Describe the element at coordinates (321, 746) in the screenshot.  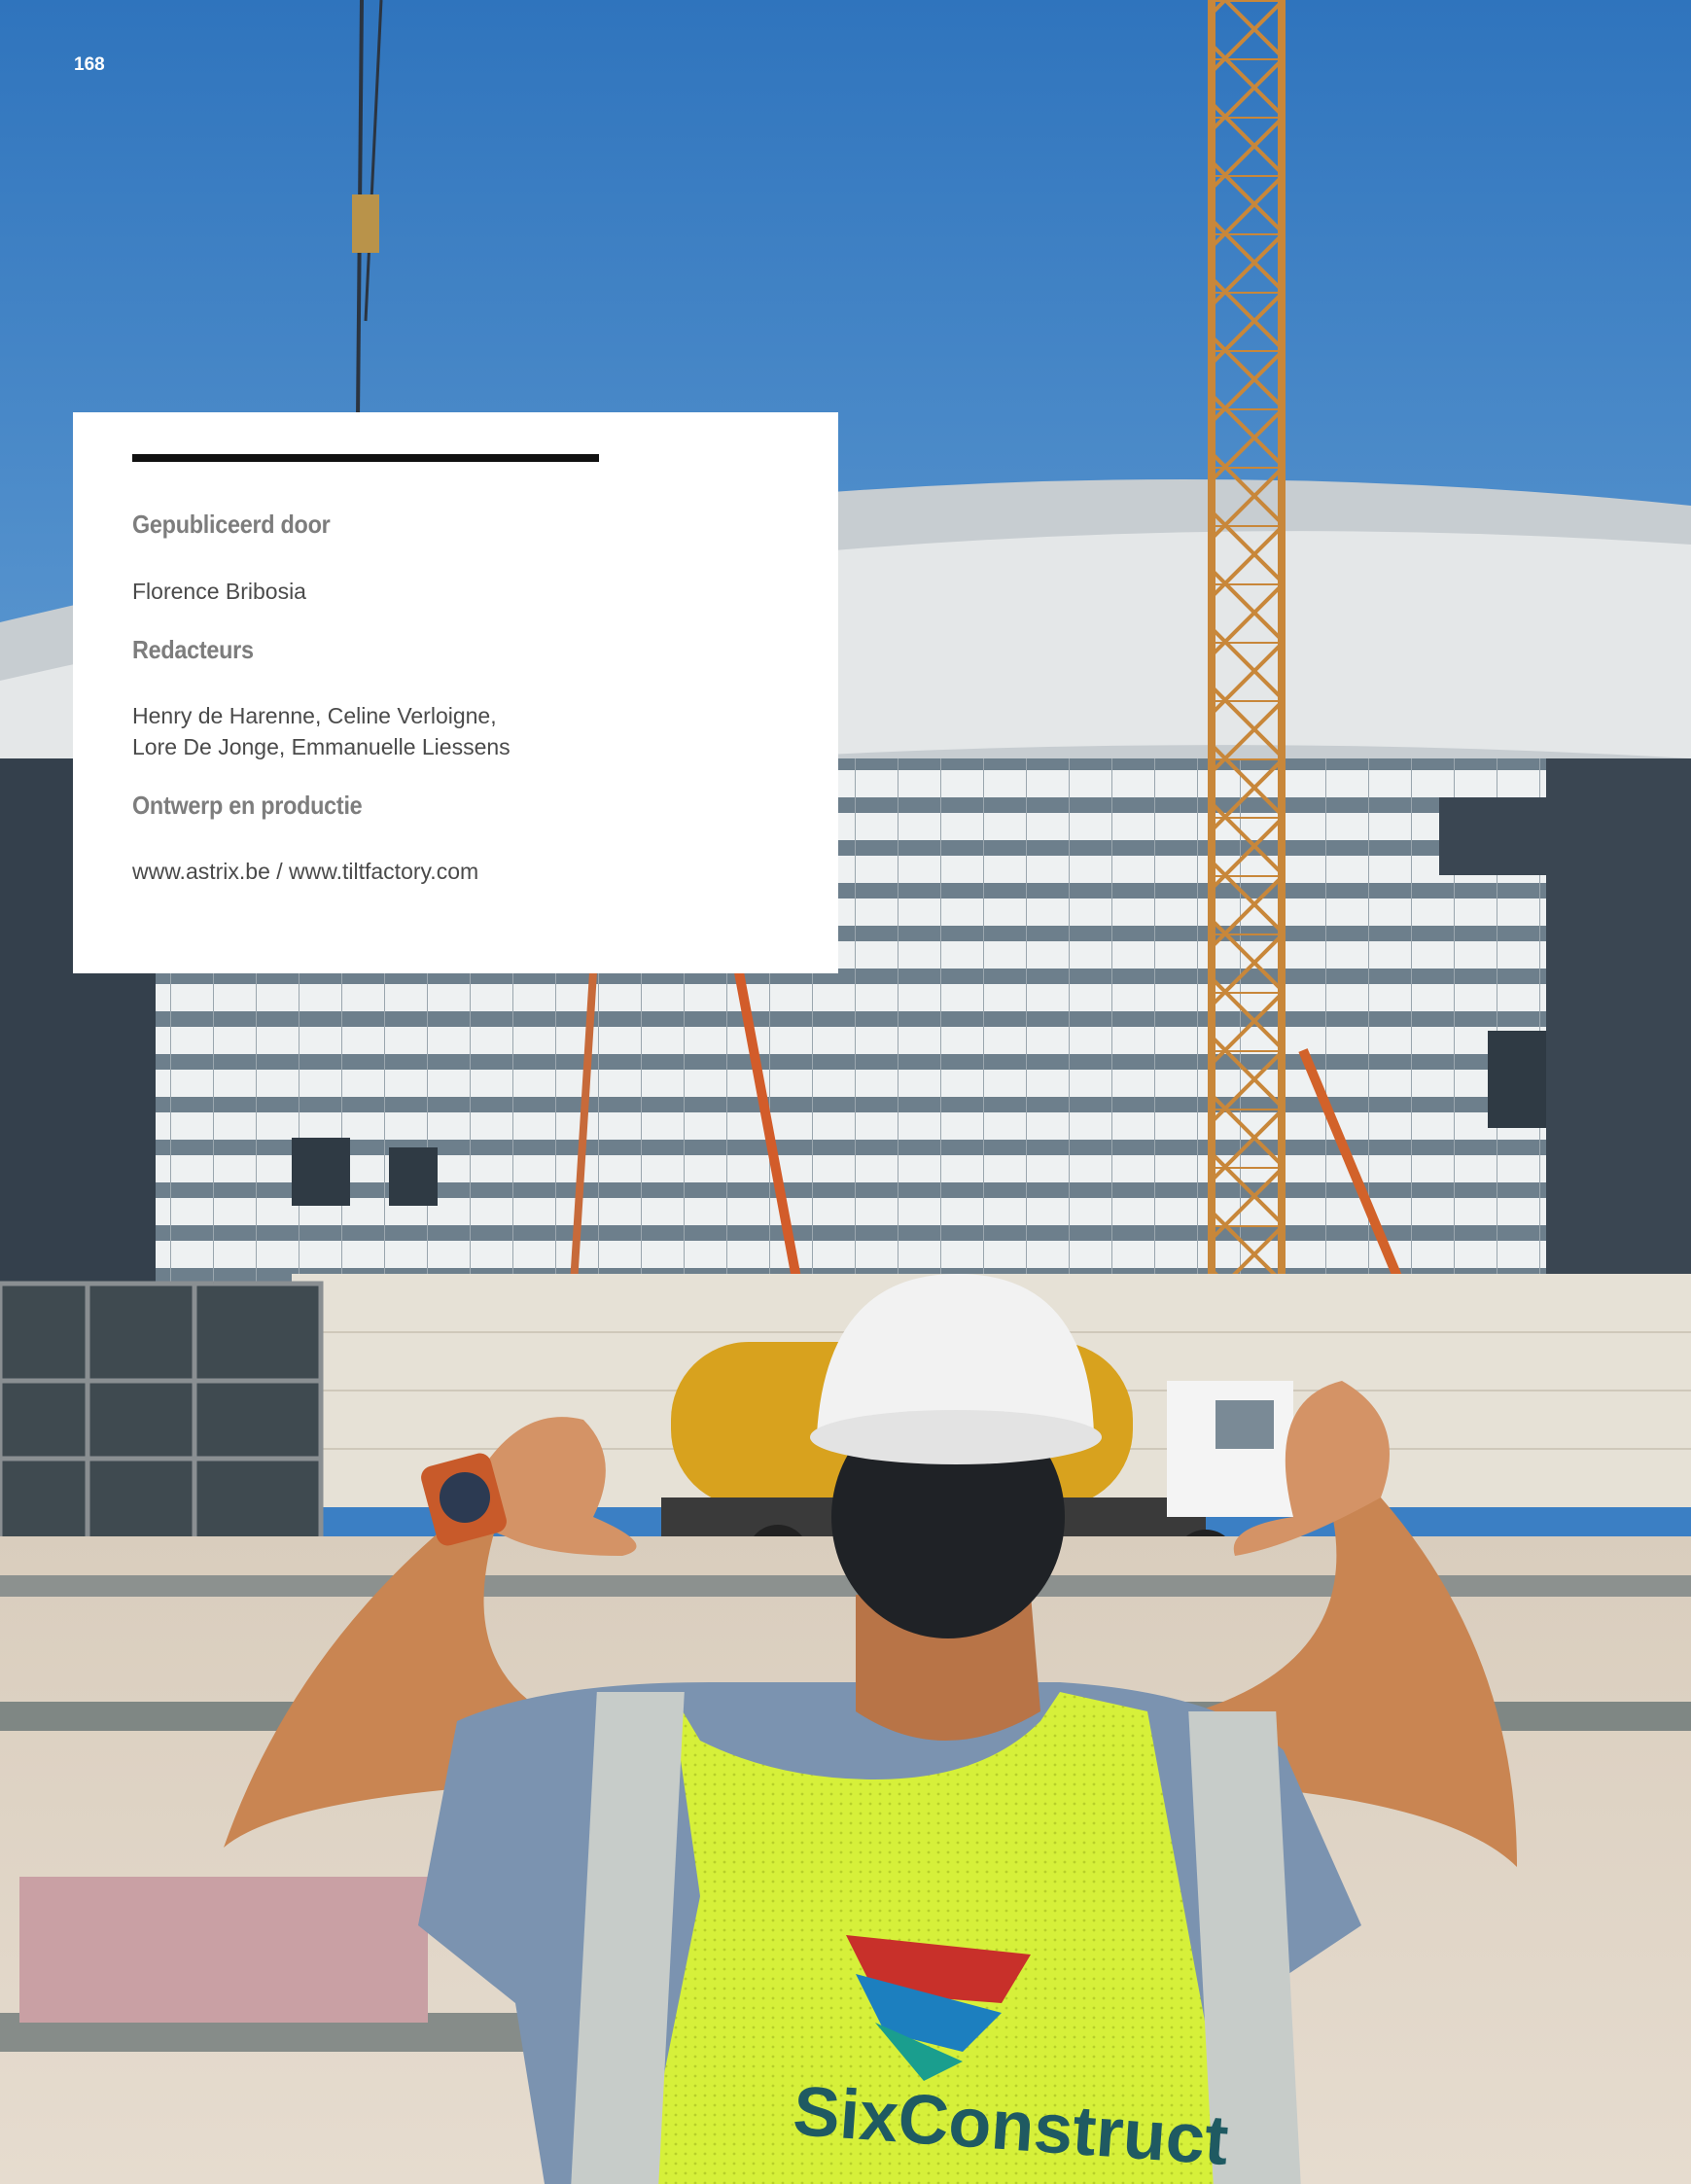
I see `editors-line-2: Lore De Jonge, Emmanuelle Liessens` at that location.